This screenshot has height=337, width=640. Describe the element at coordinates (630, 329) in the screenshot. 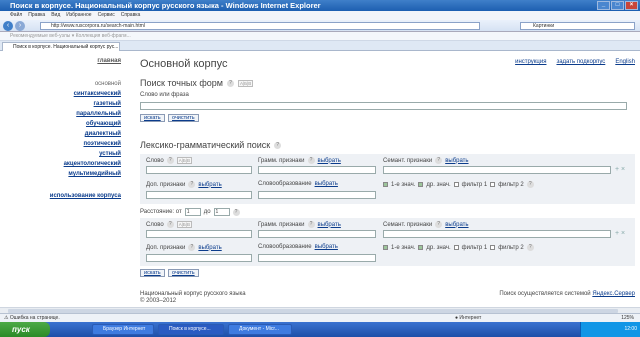

I see `clock: 12:00` at that location.